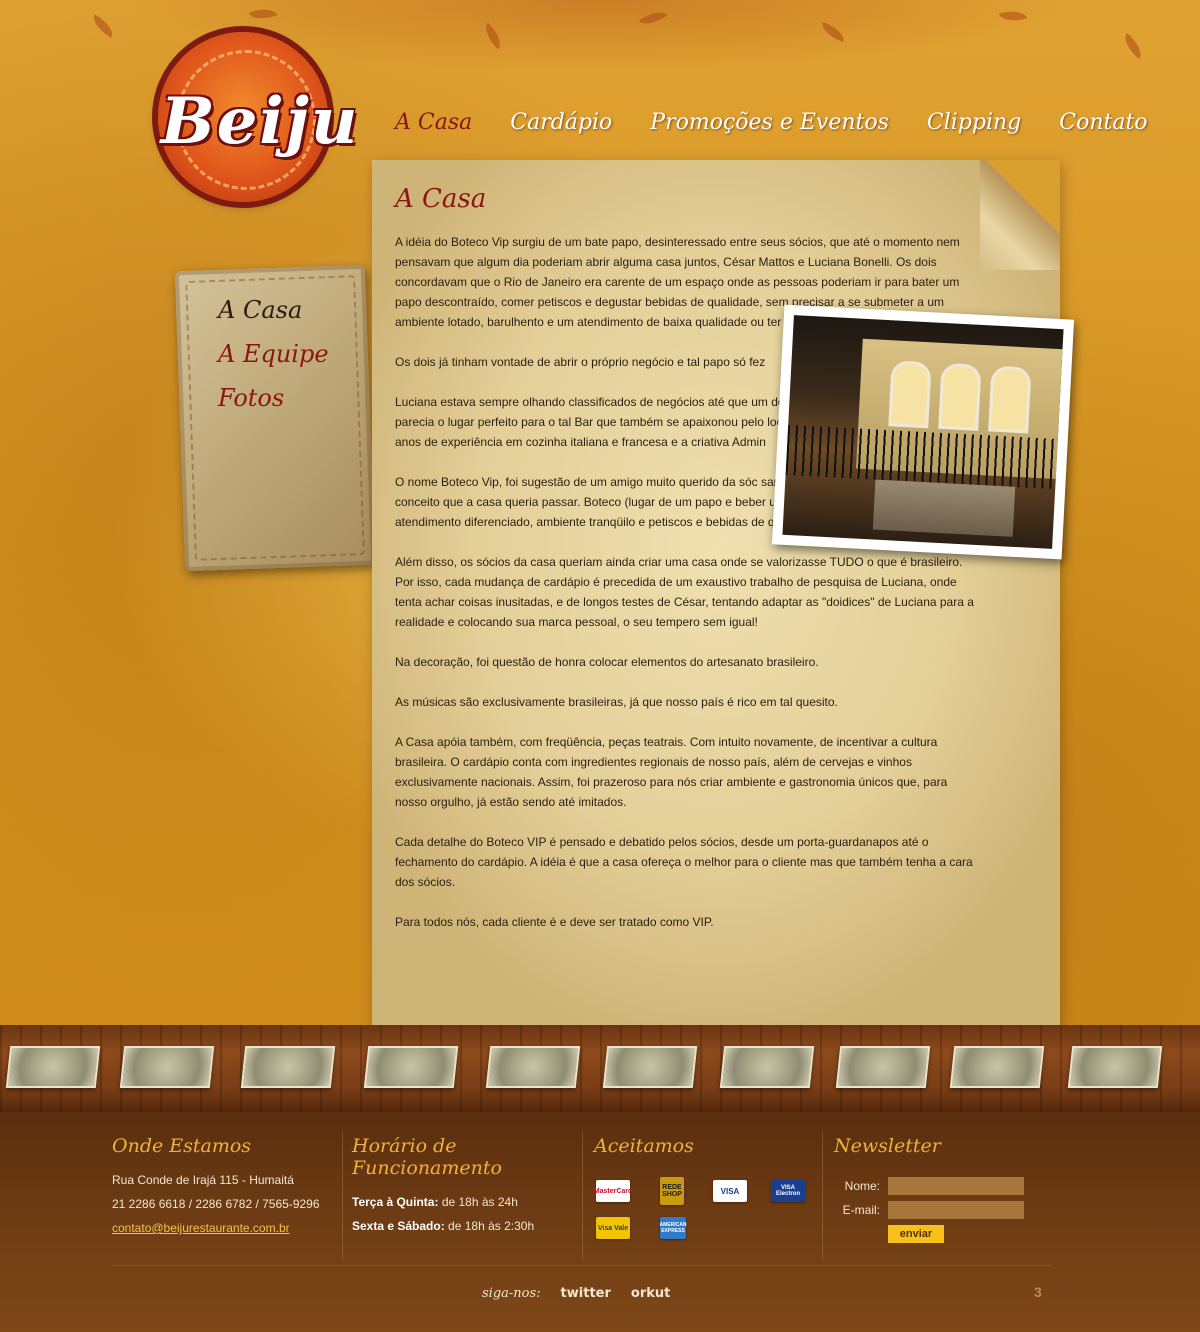 Image resolution: width=1200 pixels, height=1332 pixels. Describe the element at coordinates (395, 1202) in the screenshot. I see `hours-days: Terça à Quinta:` at that location.